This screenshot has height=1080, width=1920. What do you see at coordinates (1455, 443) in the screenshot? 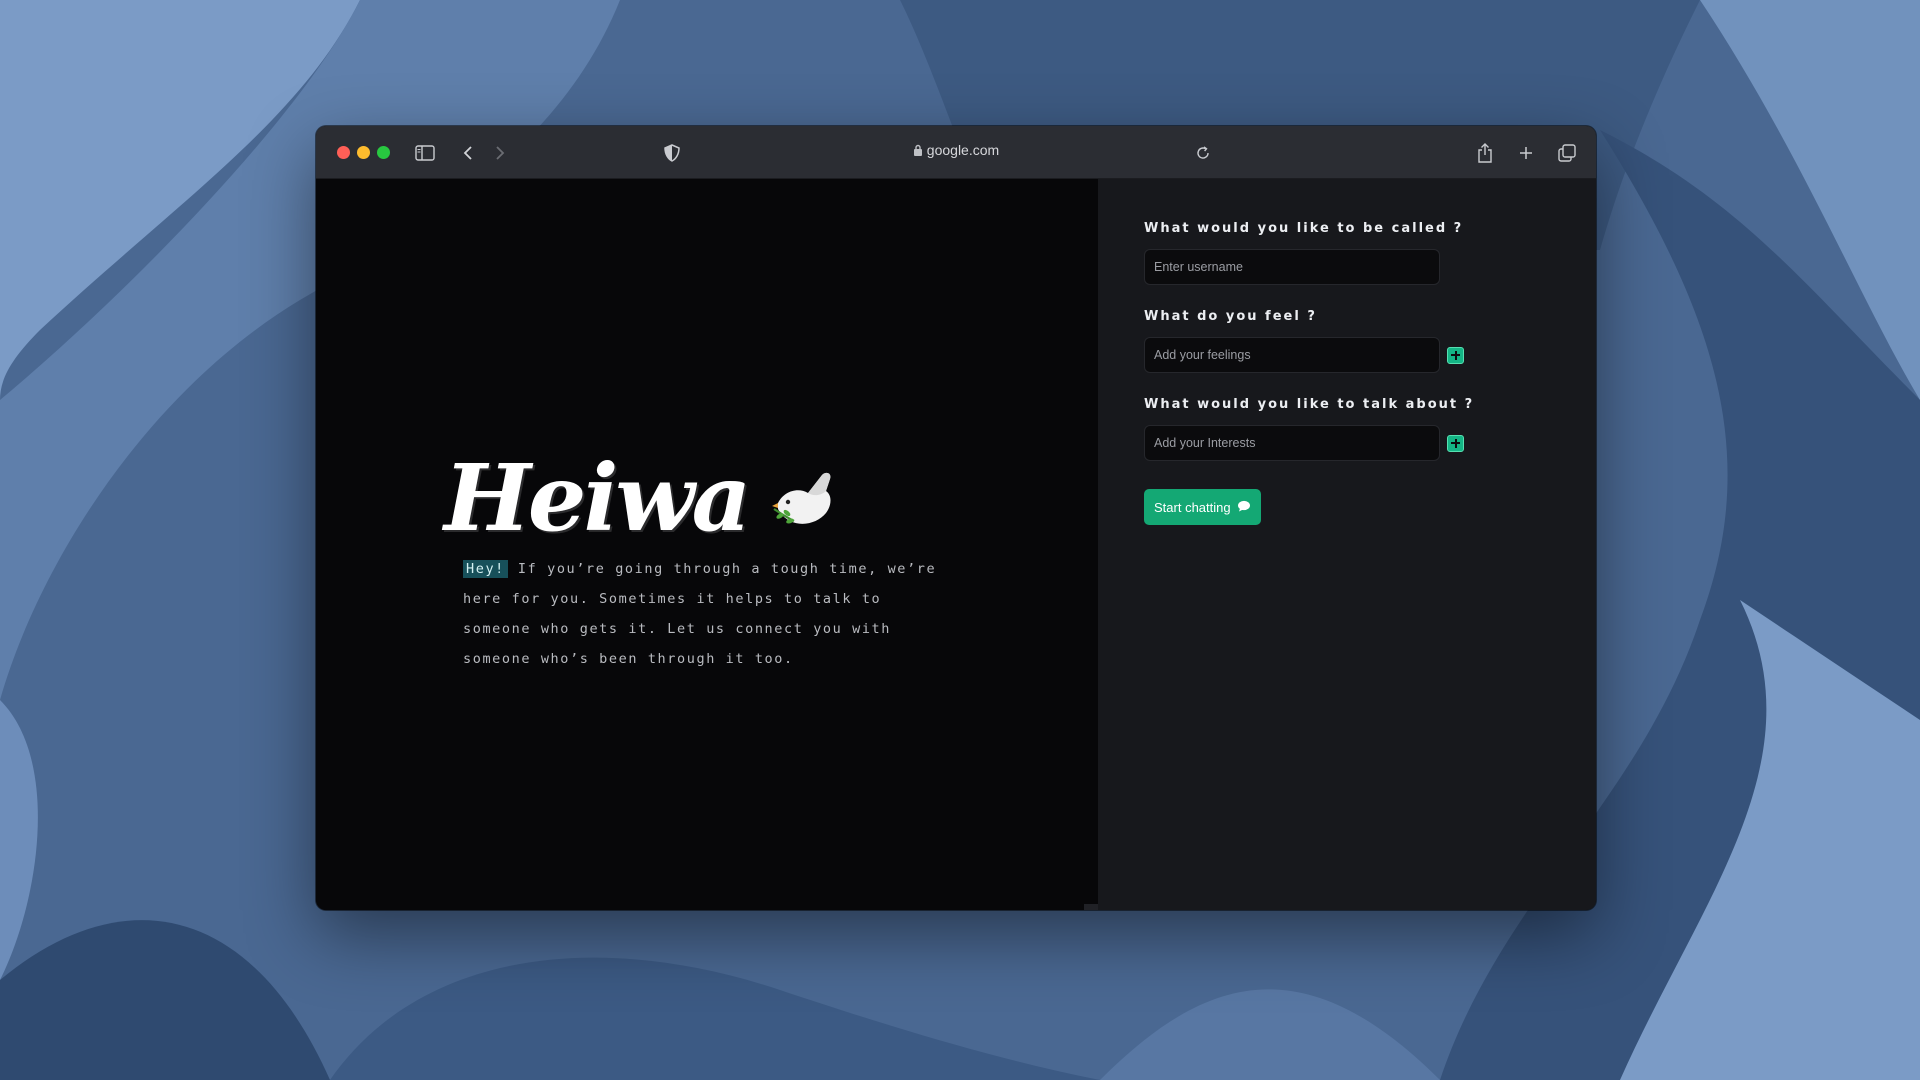
I see `add-interest-icon` at bounding box center [1455, 443].